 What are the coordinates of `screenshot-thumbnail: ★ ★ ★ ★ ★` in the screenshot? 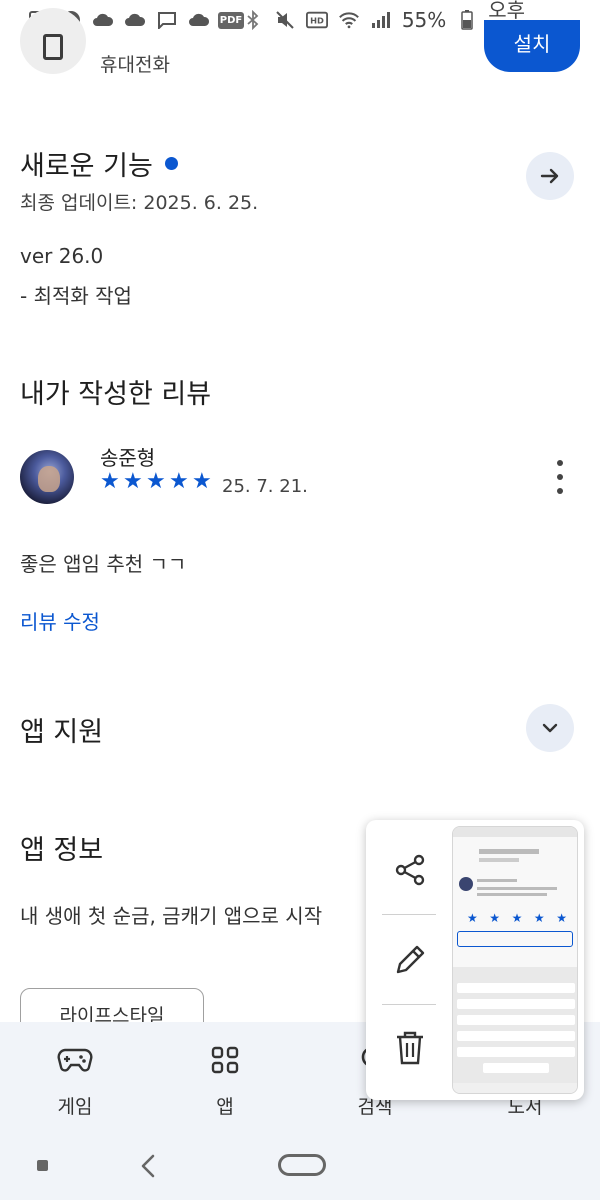 It's located at (515, 960).